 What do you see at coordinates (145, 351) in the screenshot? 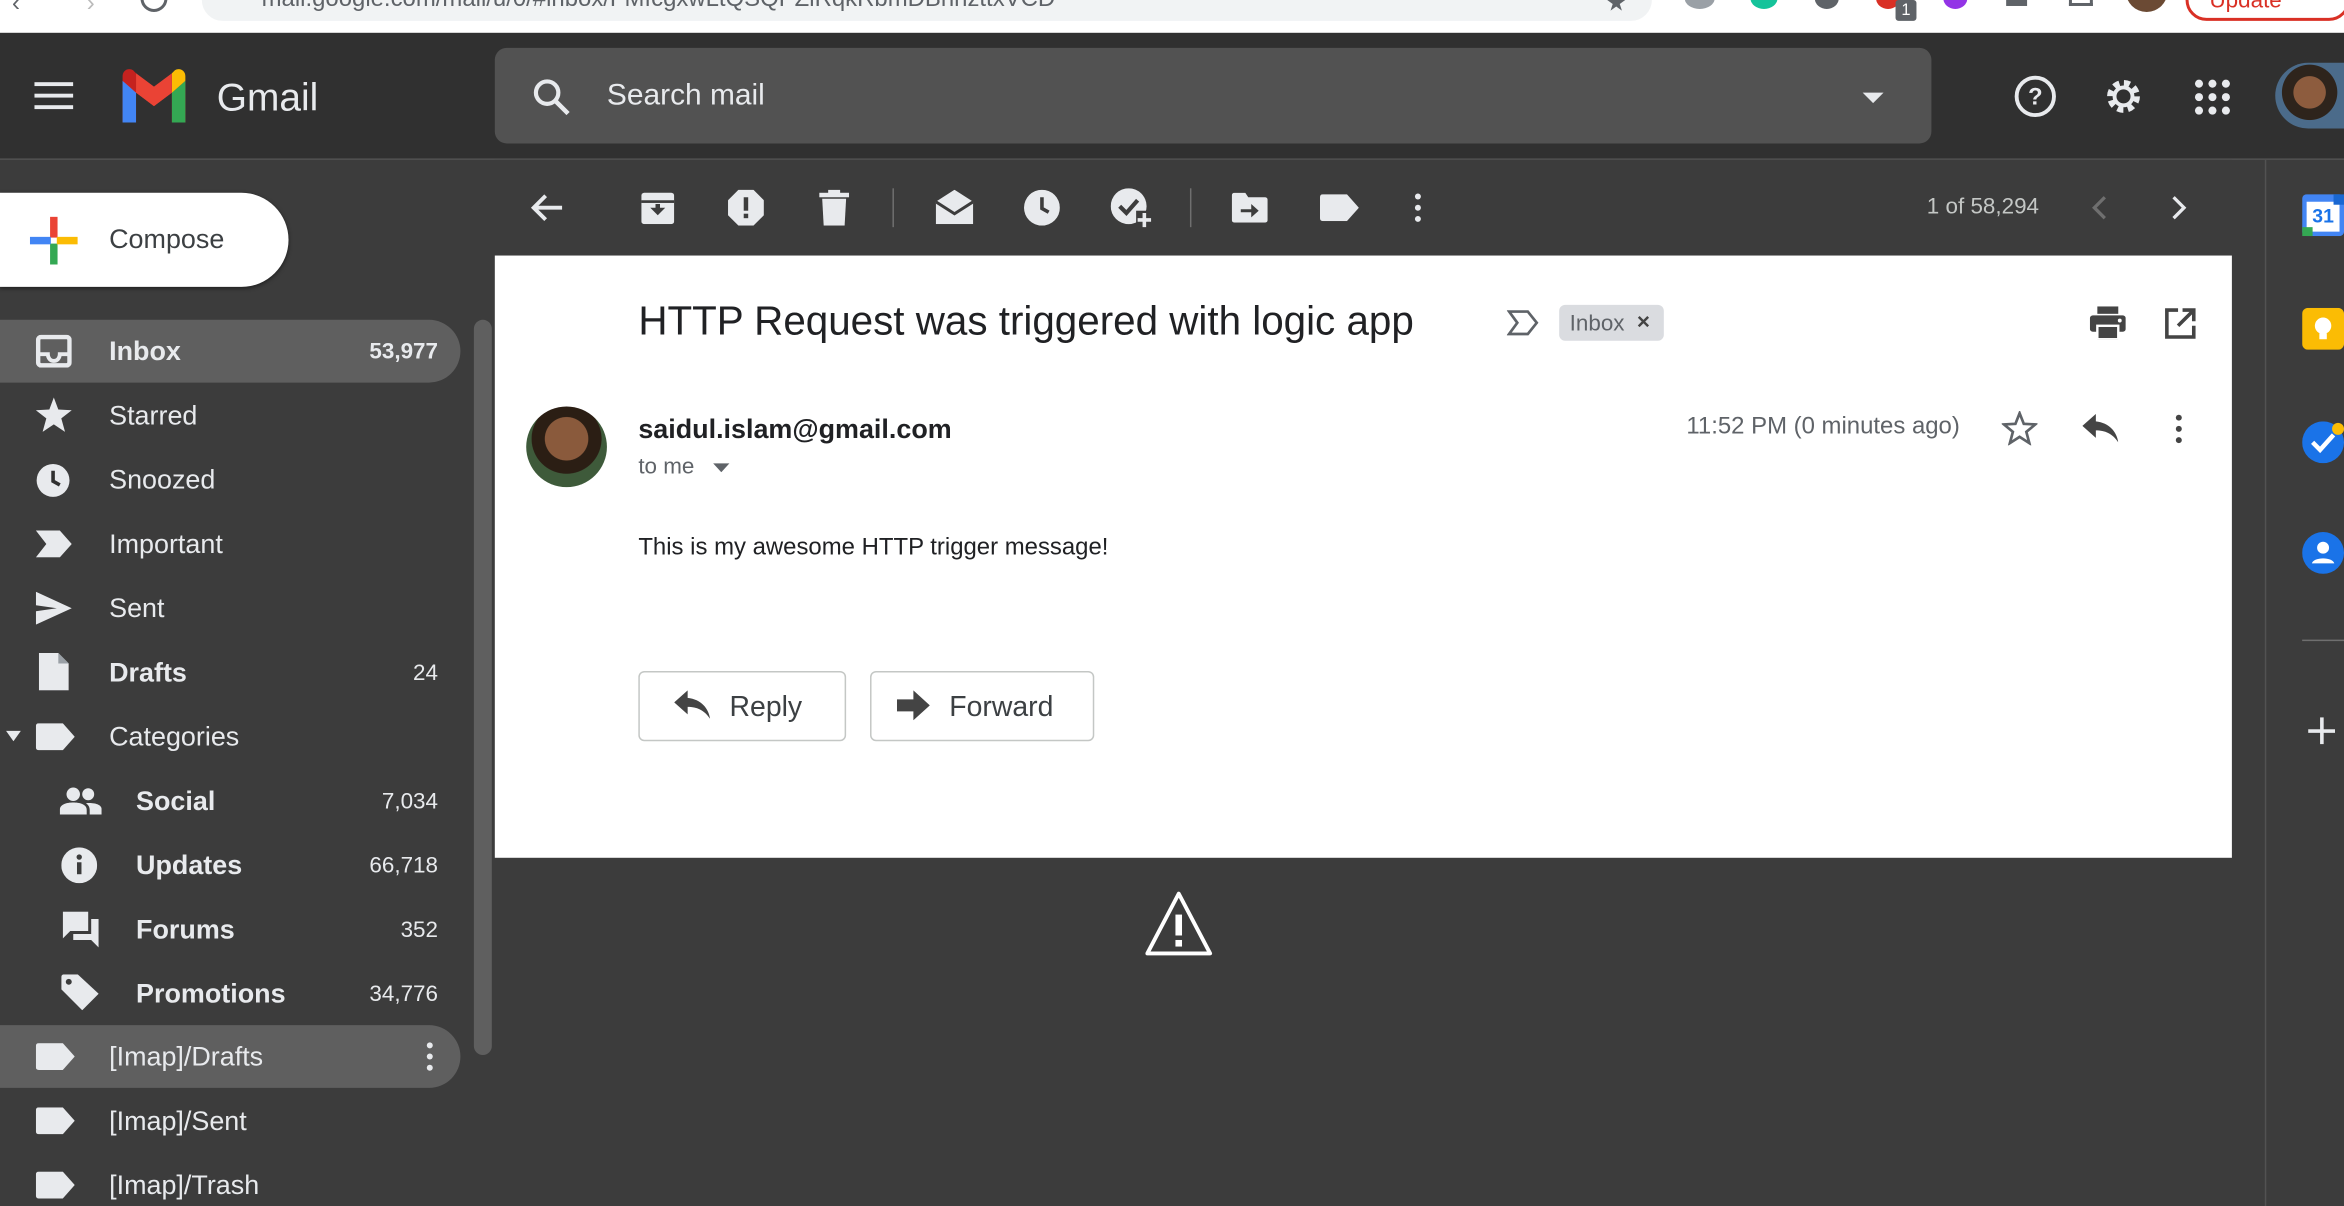
I see `sidebar-item-label: Inbox` at bounding box center [145, 351].